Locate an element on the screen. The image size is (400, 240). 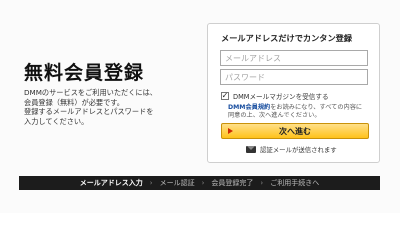
intro-line: DMMのサービスをご利用いただくには、 is located at coordinates (90, 92).